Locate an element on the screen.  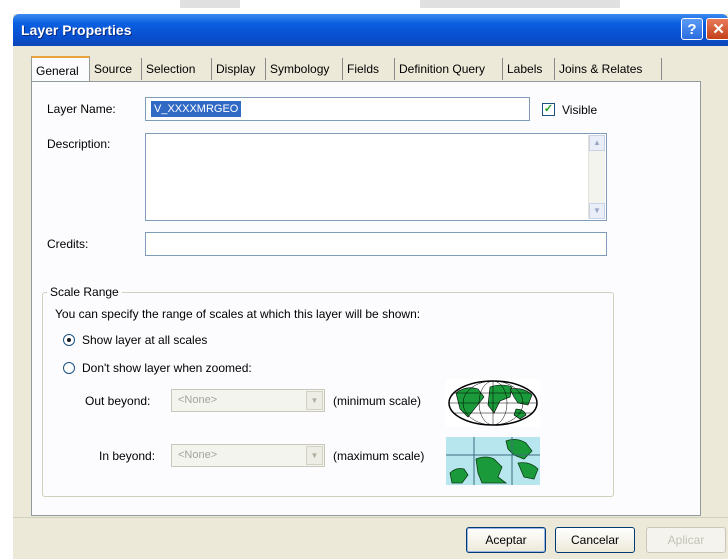
tab-display: Display is located at coordinates (239, 69).